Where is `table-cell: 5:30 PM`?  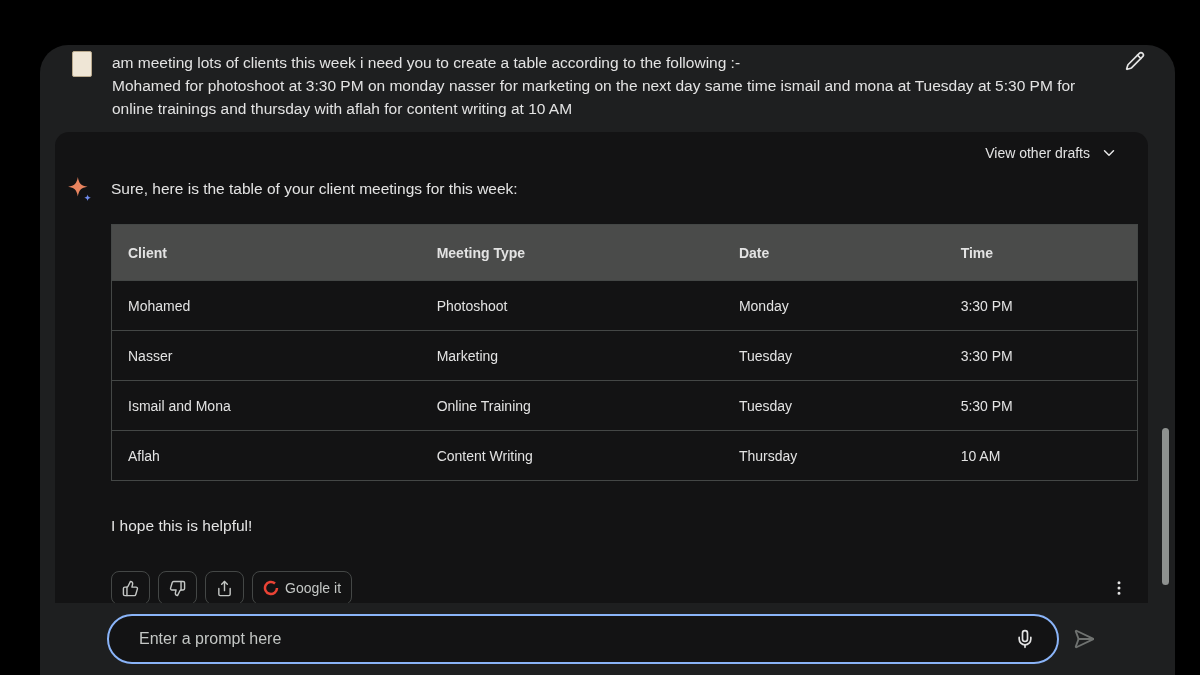
table-cell: 5:30 PM is located at coordinates (1041, 405).